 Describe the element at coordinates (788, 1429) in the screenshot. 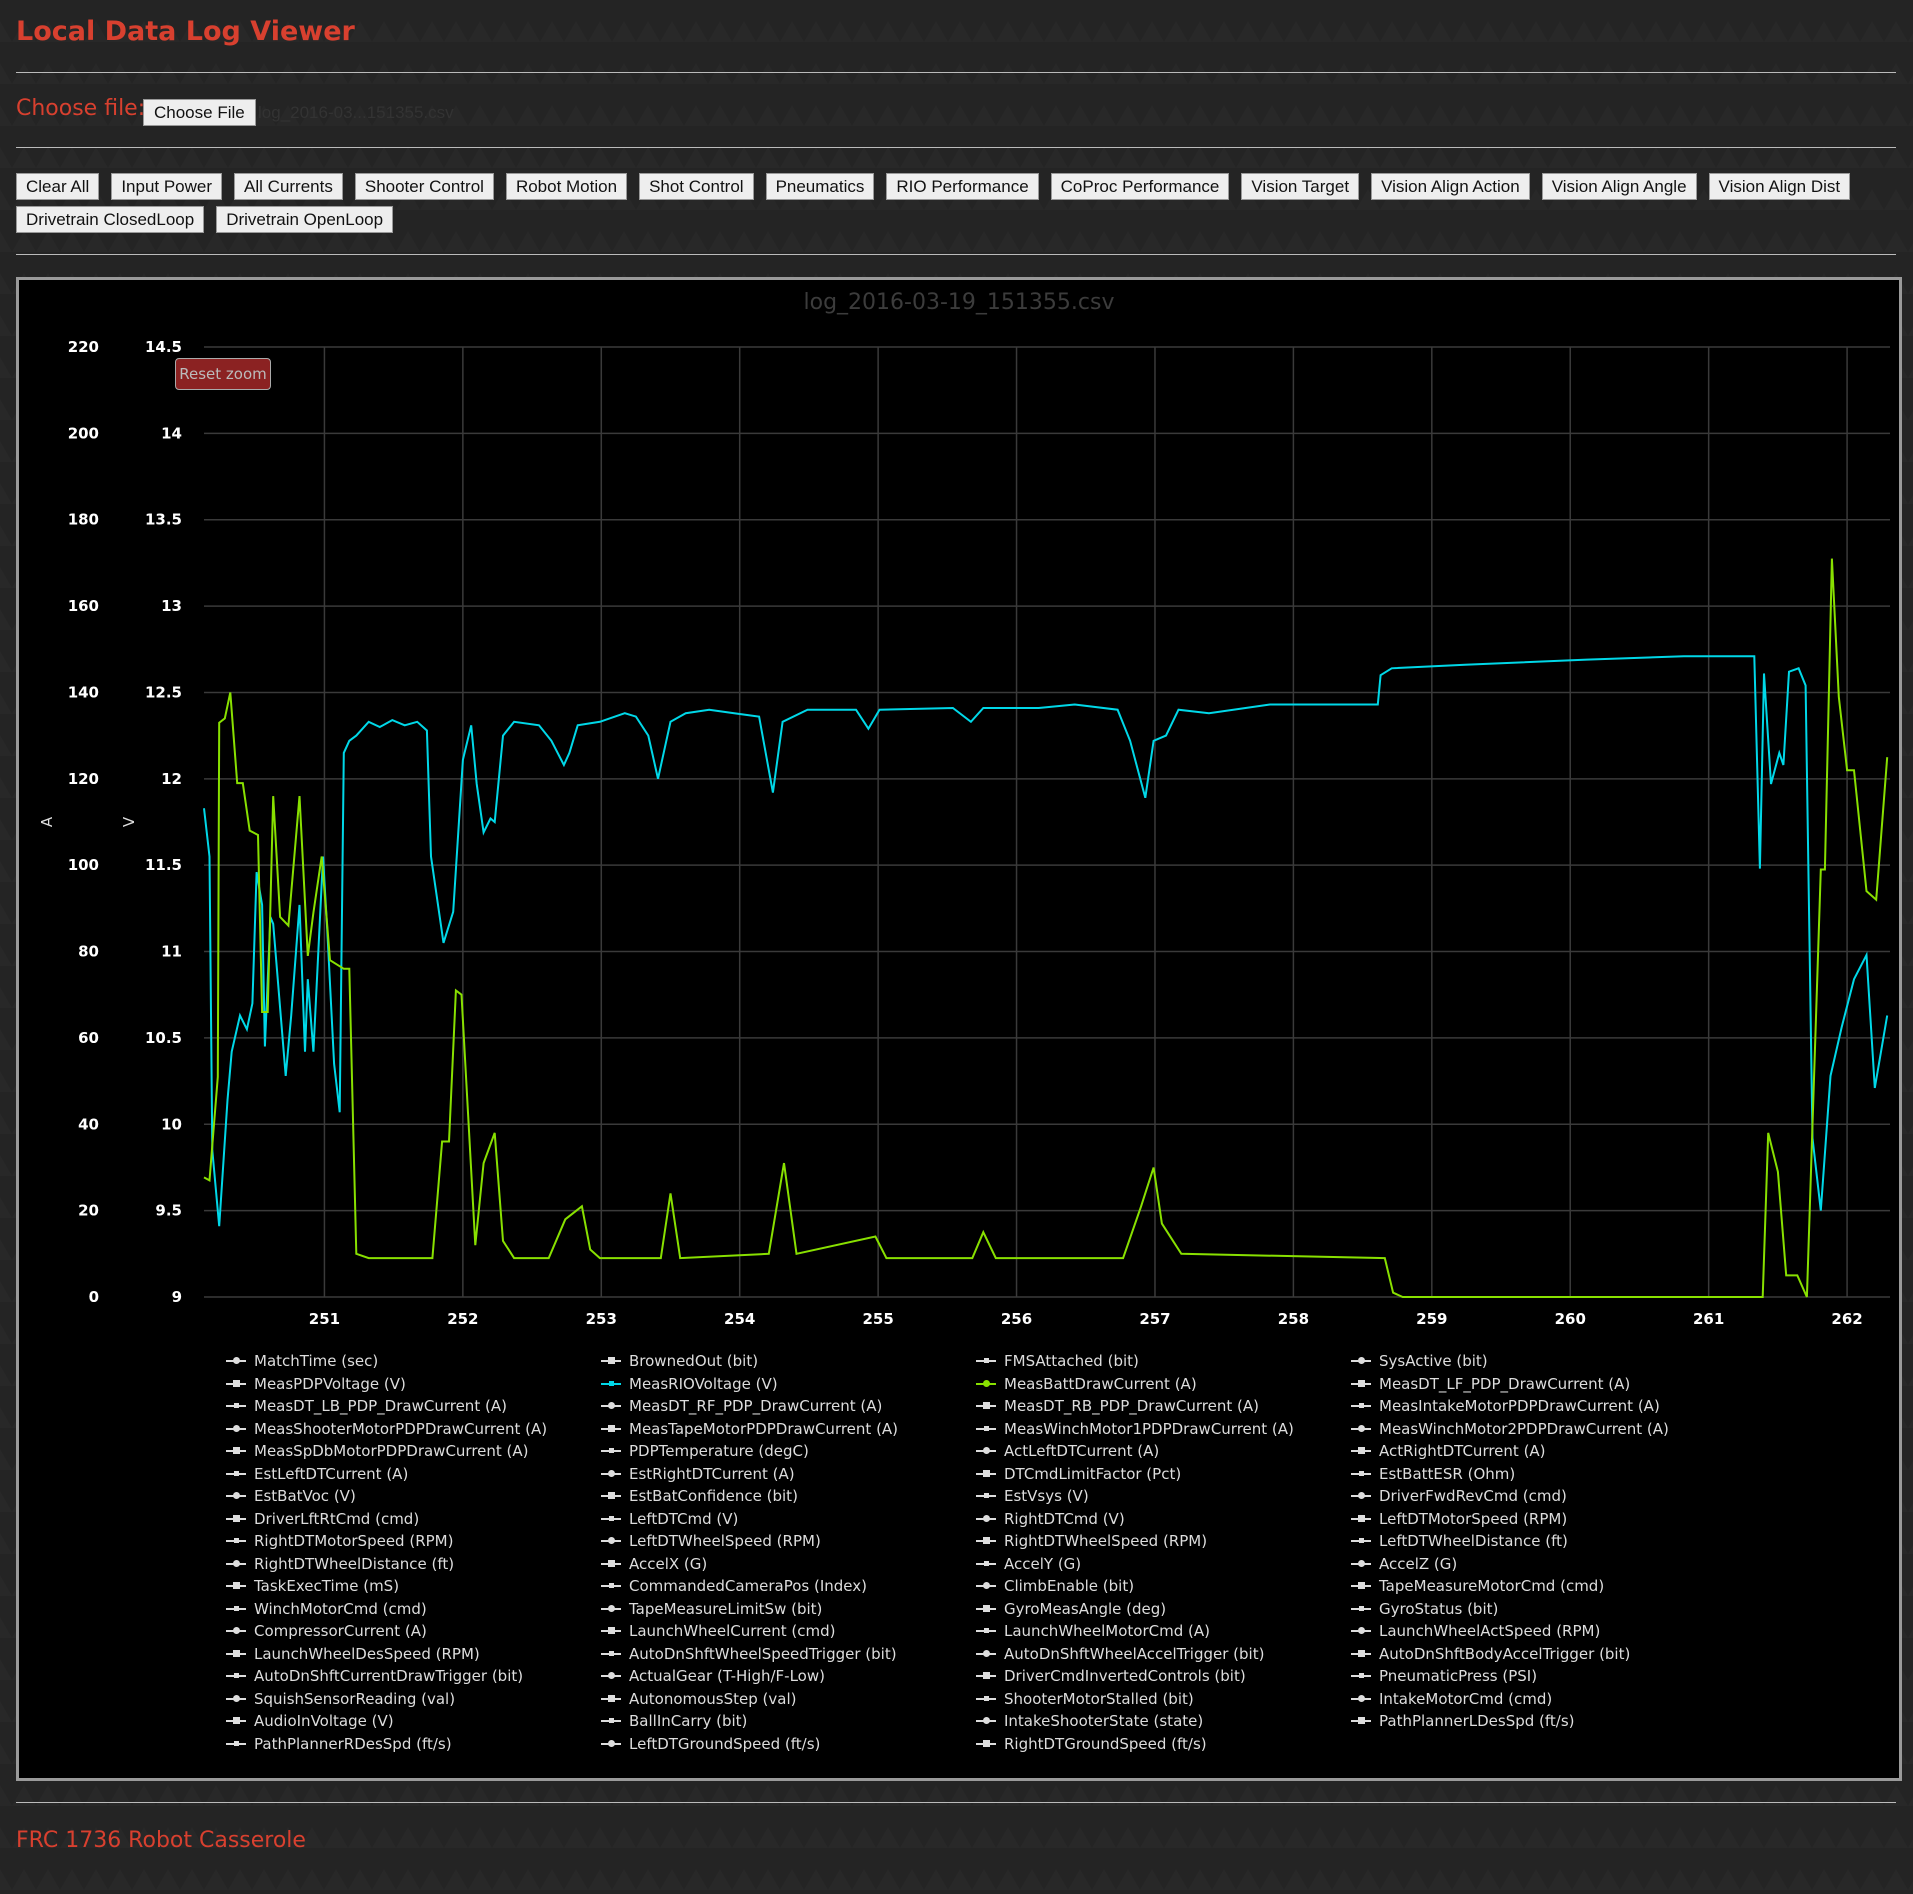

I see `legend-item: MeasTapeMotorPDPDrawCurrent (A)` at that location.